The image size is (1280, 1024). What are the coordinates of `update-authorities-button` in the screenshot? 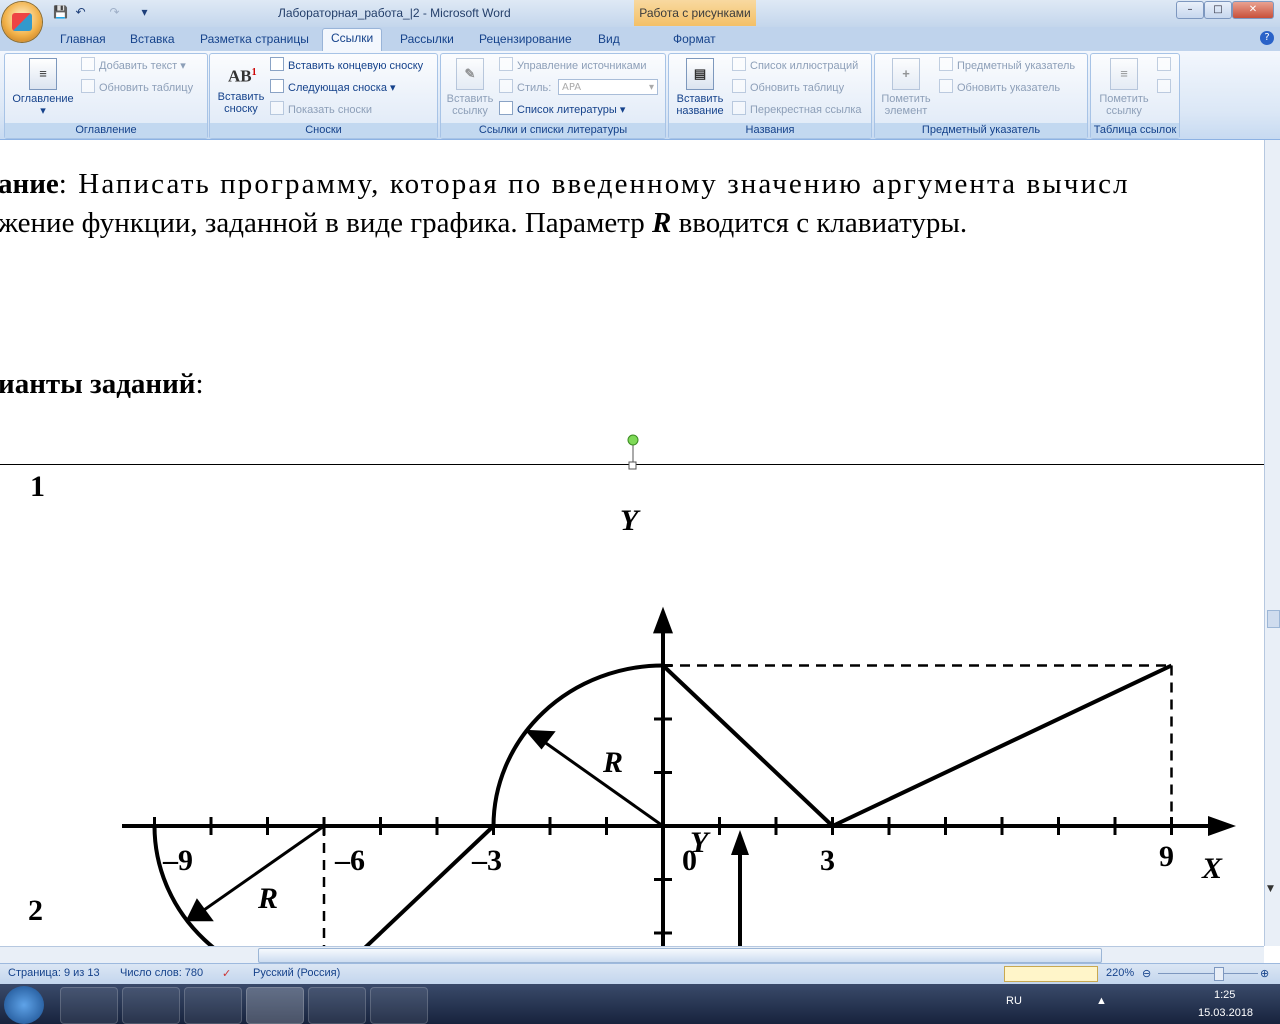 It's located at (1166, 87).